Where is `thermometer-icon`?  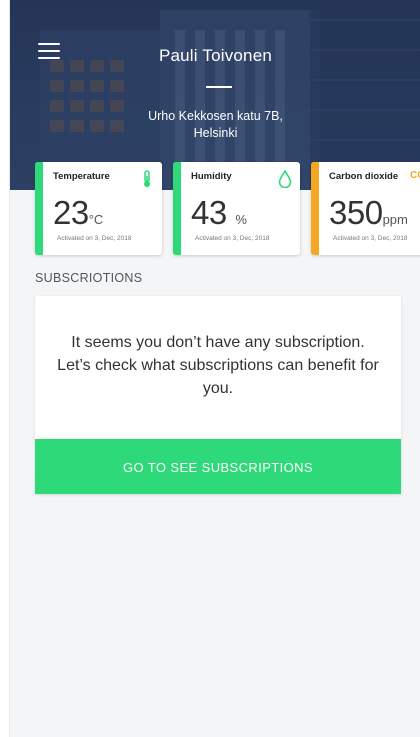
thermometer-icon is located at coordinates (147, 178).